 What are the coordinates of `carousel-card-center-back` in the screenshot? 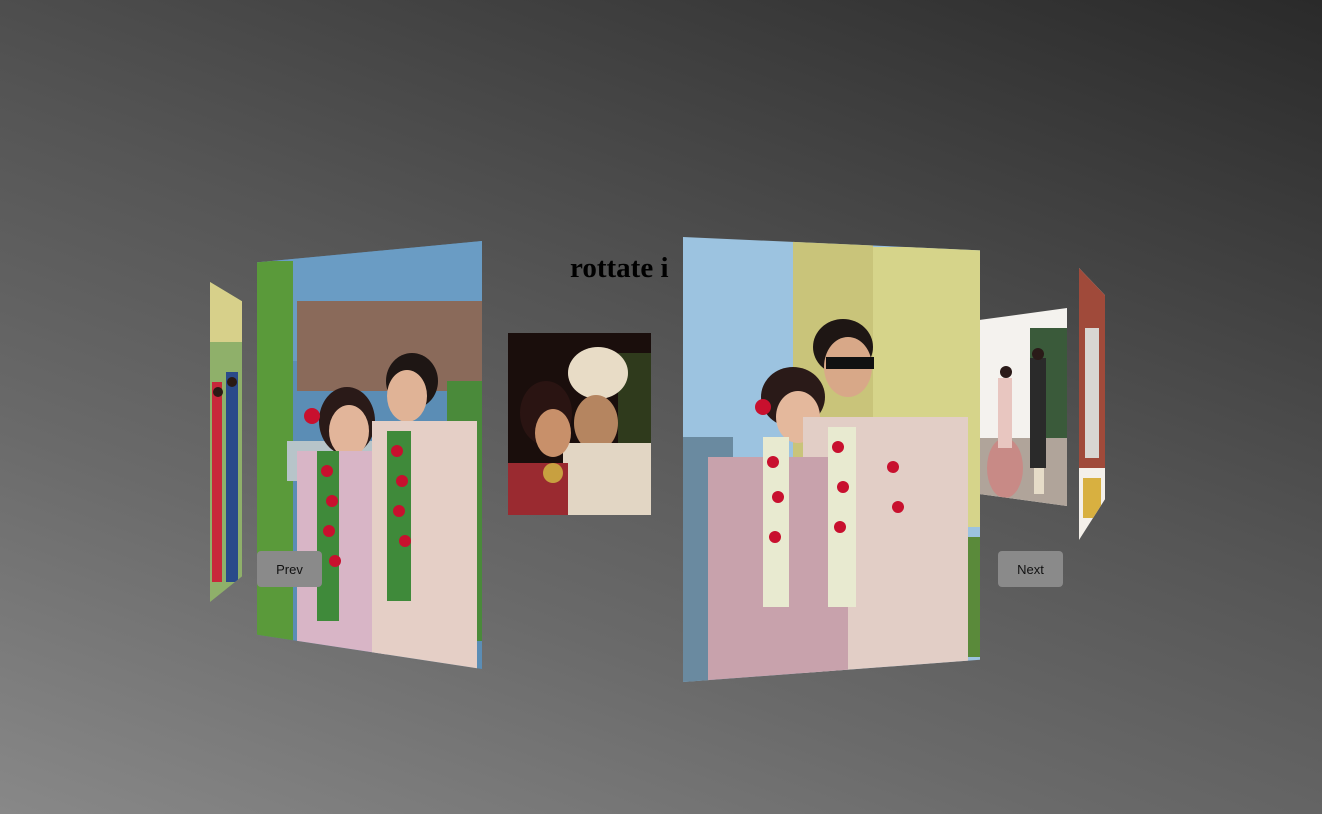 It's located at (579, 424).